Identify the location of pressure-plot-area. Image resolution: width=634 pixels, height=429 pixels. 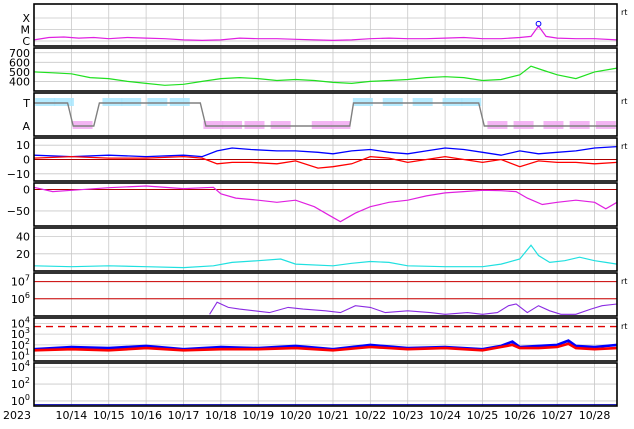
(325, 249).